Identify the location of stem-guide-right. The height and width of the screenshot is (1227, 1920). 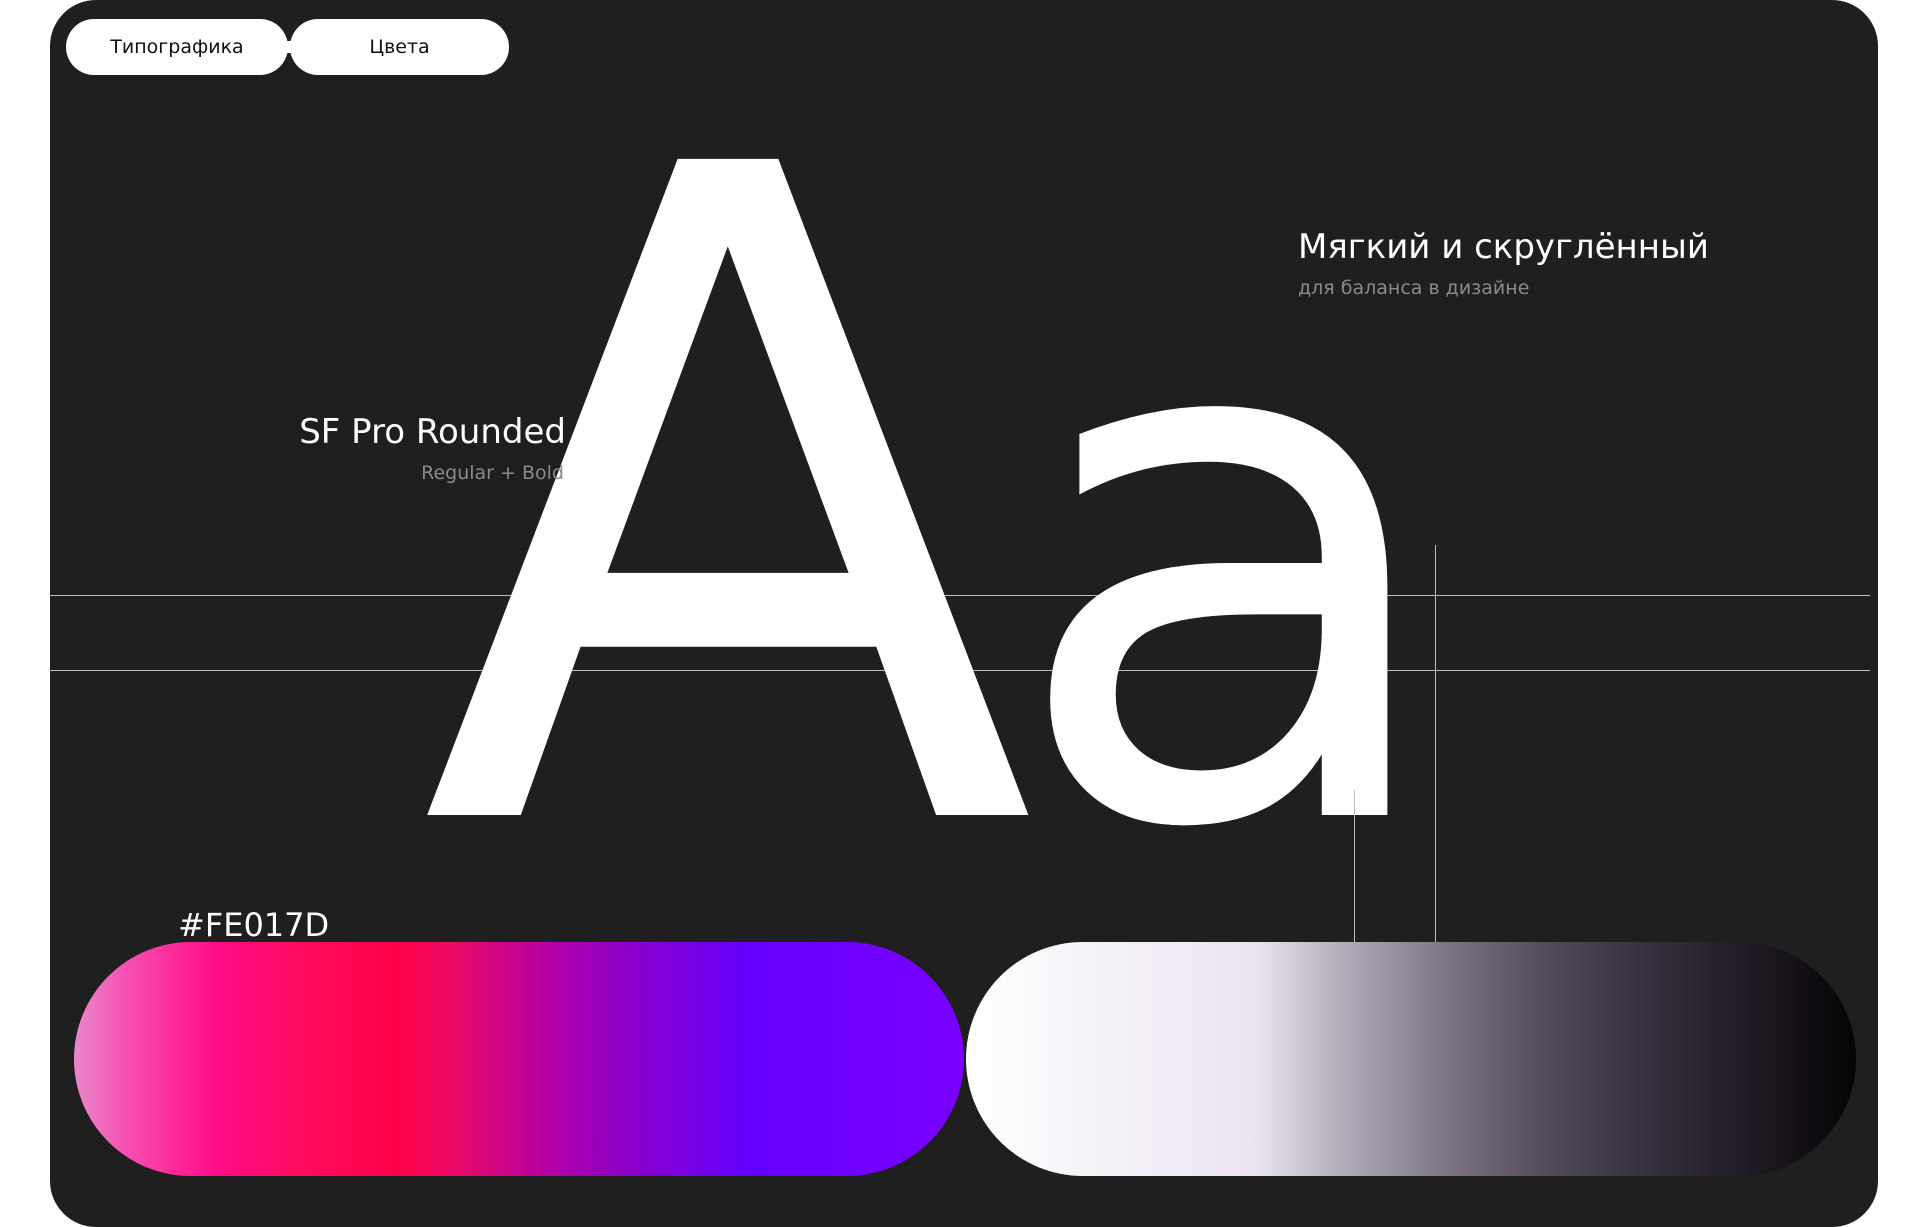
(1435, 743).